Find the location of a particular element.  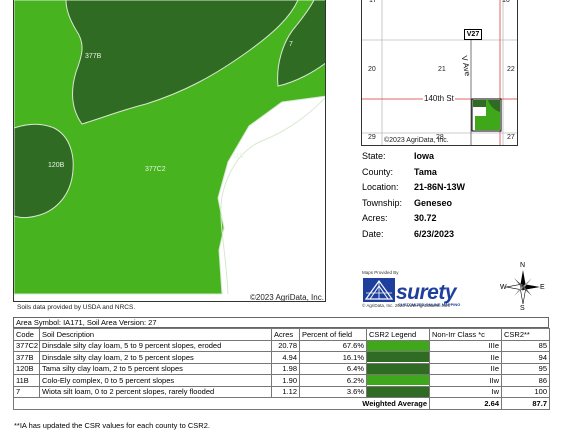

weighted-average-csr2: 87.7 is located at coordinates (525, 403).